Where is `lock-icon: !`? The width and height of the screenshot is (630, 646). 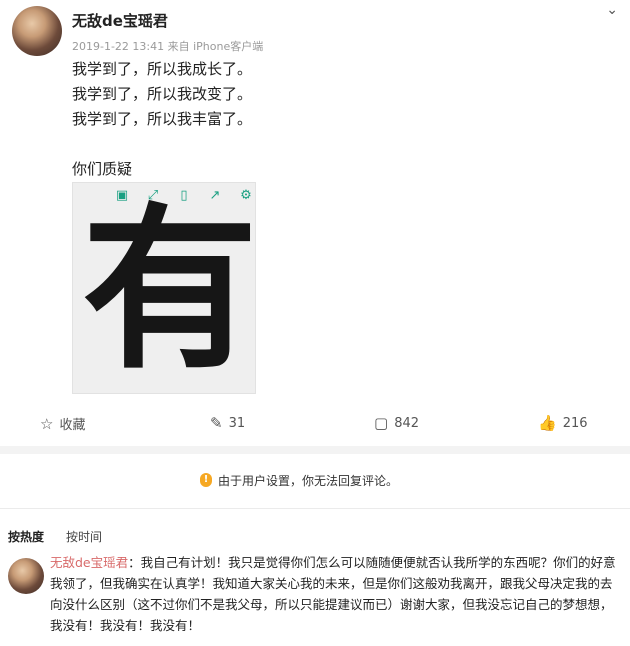
lock-icon: ! is located at coordinates (206, 480).